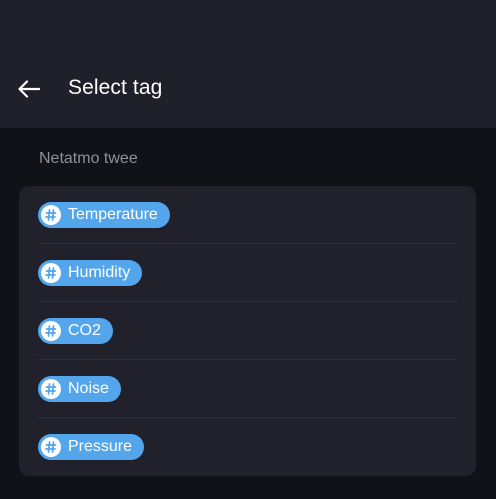 The width and height of the screenshot is (496, 499). I want to click on tag-label: Temperature, so click(113, 214).